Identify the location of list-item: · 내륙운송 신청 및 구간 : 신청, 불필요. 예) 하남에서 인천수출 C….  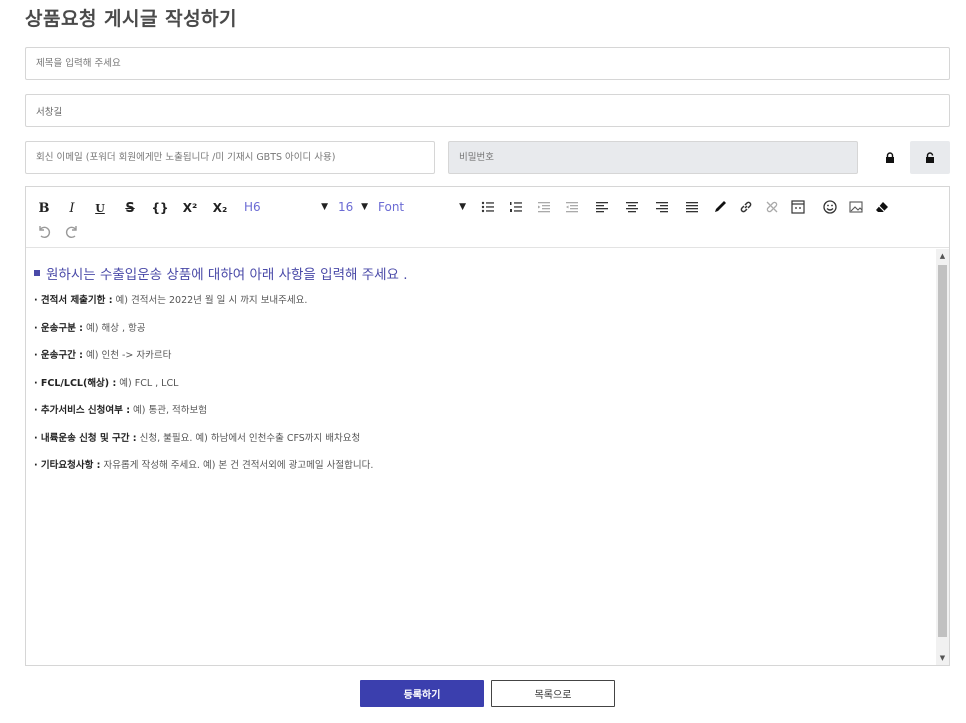
(480, 445).